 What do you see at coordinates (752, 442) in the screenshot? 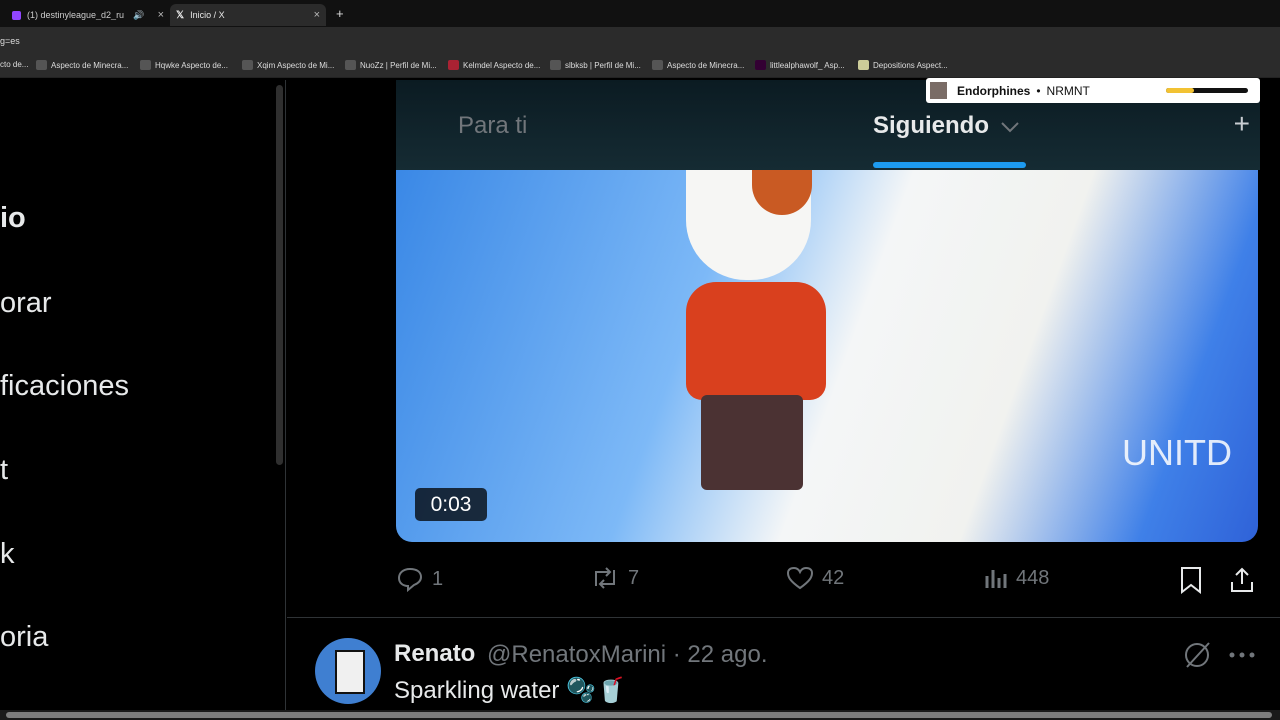
I see `video-figure-legs` at bounding box center [752, 442].